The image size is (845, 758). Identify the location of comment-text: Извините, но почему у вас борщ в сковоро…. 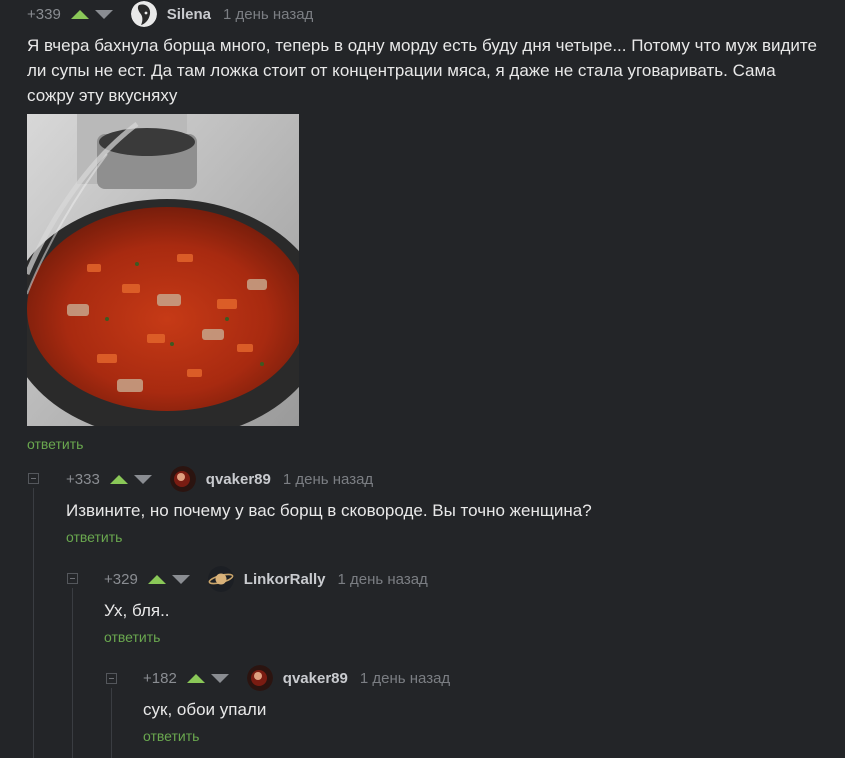
(329, 510).